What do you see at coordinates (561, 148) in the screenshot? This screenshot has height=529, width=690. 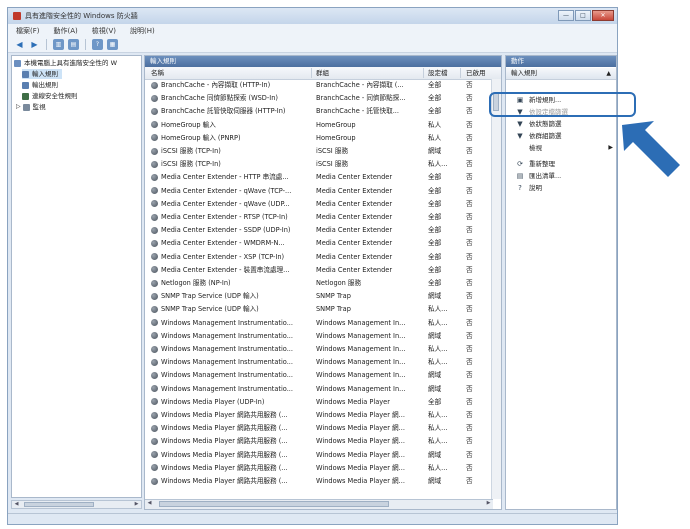 I see `action-item: 檢視 ▶` at bounding box center [561, 148].